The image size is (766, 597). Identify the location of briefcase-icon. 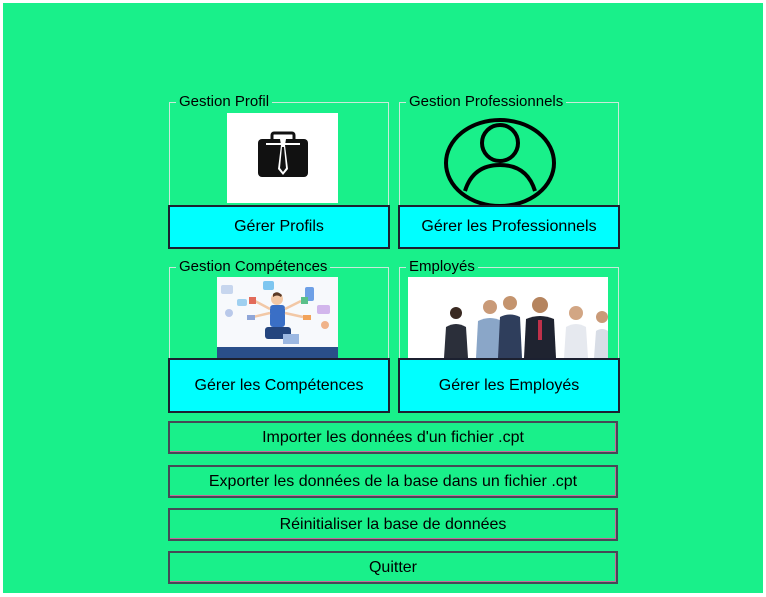
(282, 158).